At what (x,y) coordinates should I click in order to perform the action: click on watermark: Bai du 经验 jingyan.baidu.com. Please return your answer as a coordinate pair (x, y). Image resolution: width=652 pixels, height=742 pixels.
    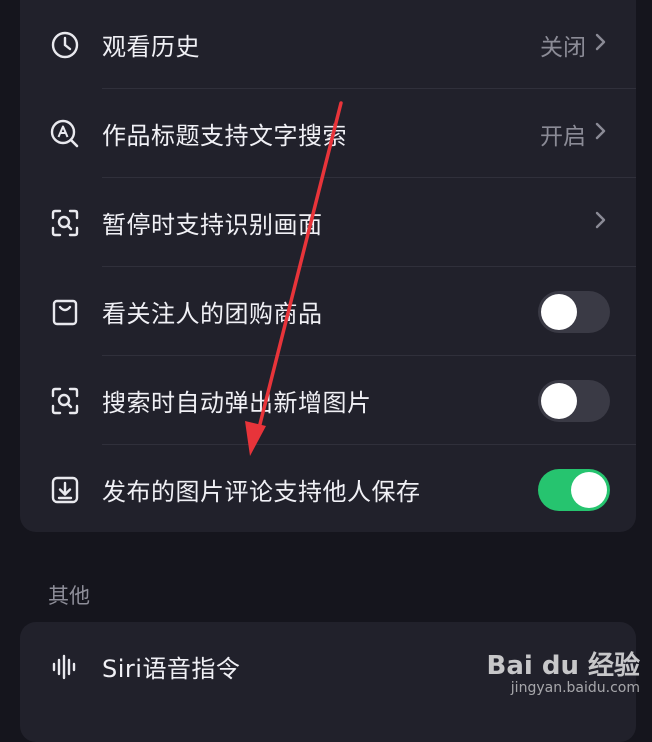
    Looking at the image, I should click on (564, 670).